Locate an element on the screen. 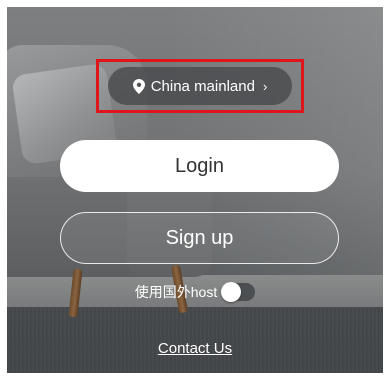 The image size is (390, 377). region-selector-button: China mainland › is located at coordinates (200, 86).